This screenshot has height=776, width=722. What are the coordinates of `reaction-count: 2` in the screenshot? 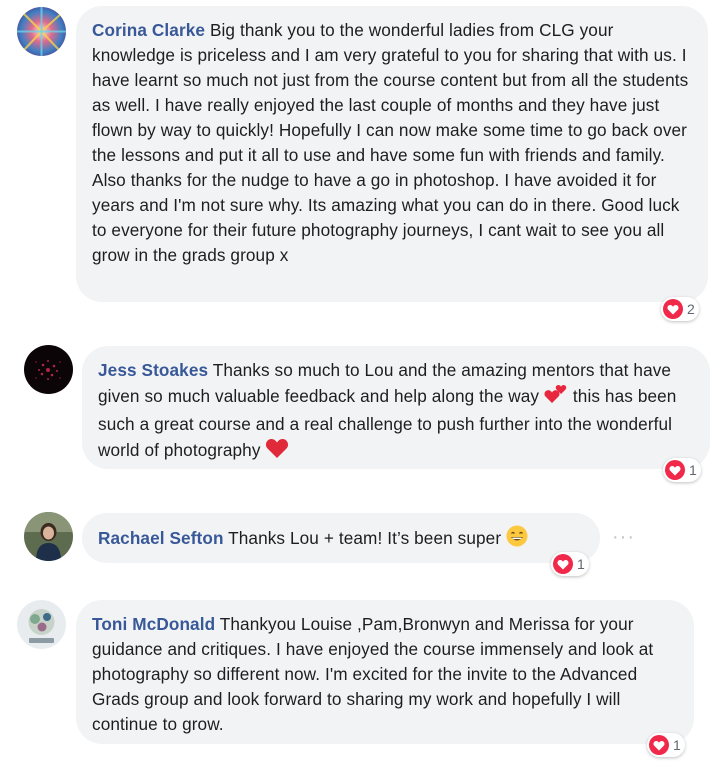 It's located at (691, 309).